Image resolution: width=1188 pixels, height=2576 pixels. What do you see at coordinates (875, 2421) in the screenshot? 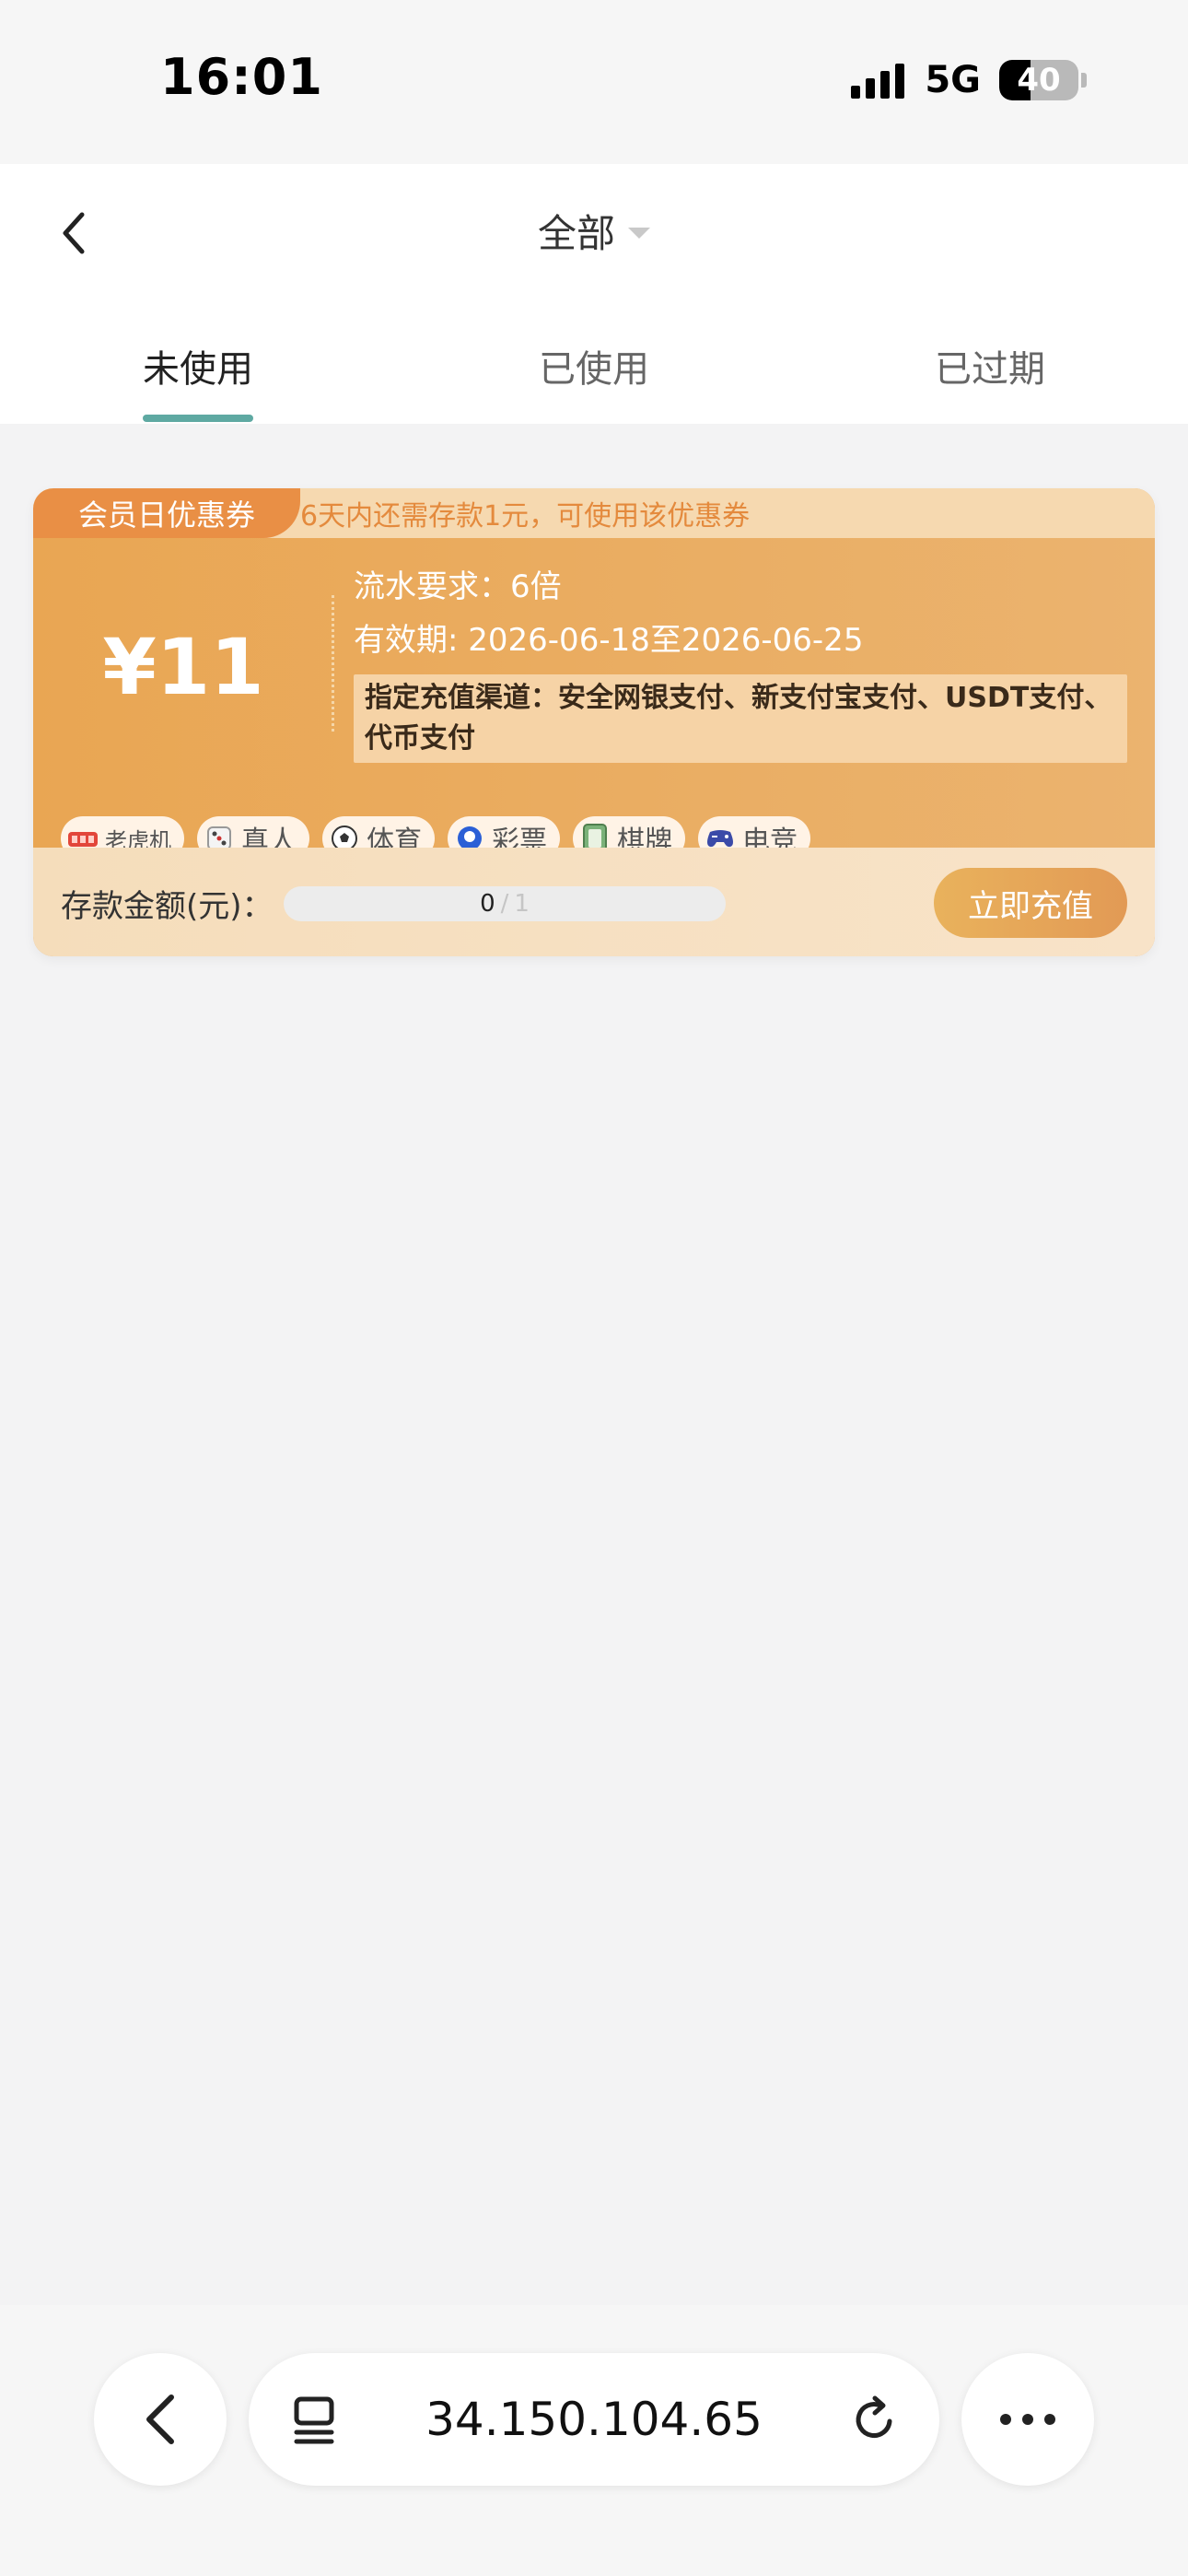
I see `reload-icon` at bounding box center [875, 2421].